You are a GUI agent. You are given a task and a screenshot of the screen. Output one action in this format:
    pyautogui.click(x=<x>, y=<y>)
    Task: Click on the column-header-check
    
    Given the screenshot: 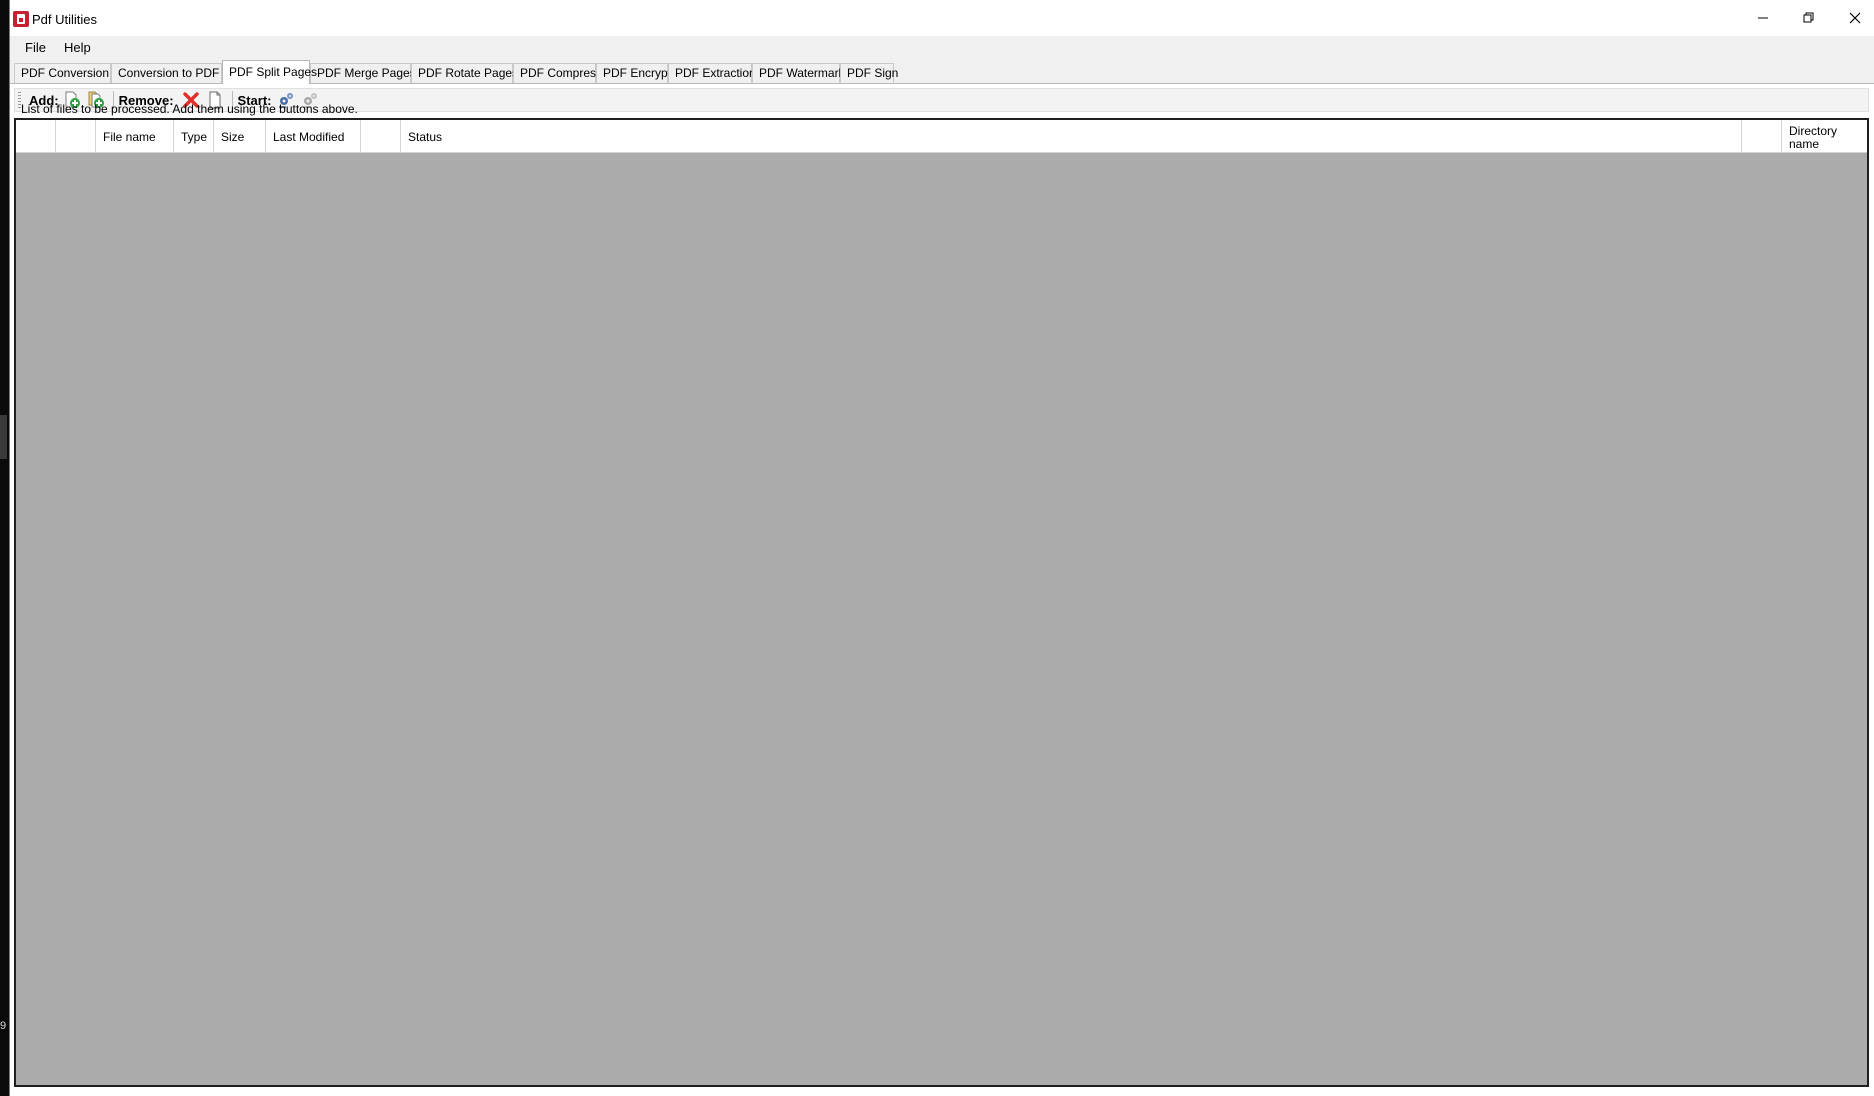 What is the action you would take?
    pyautogui.click(x=36, y=136)
    